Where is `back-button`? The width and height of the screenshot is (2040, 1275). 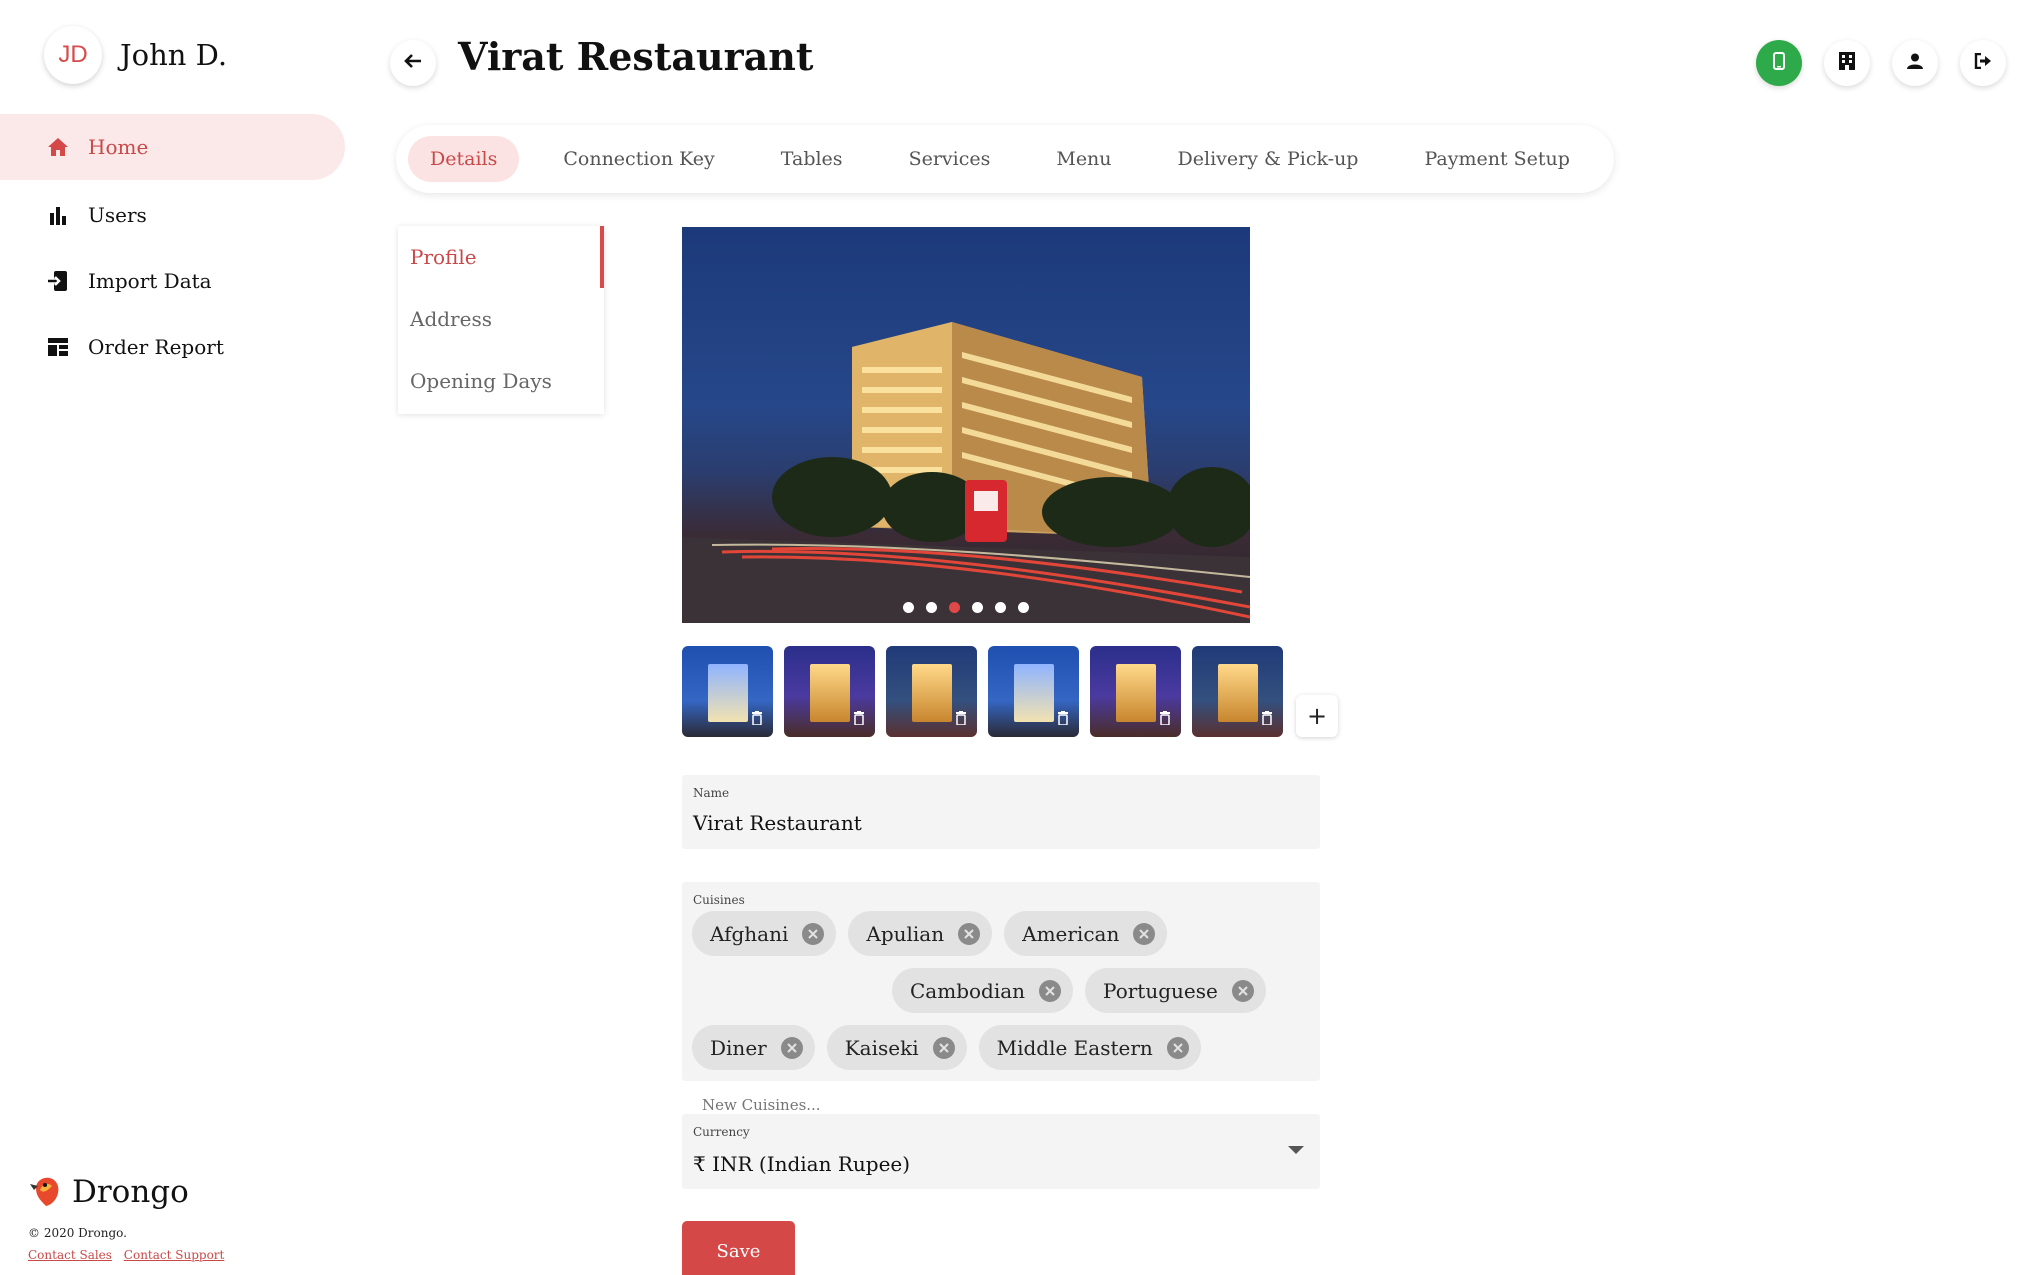 back-button is located at coordinates (413, 63).